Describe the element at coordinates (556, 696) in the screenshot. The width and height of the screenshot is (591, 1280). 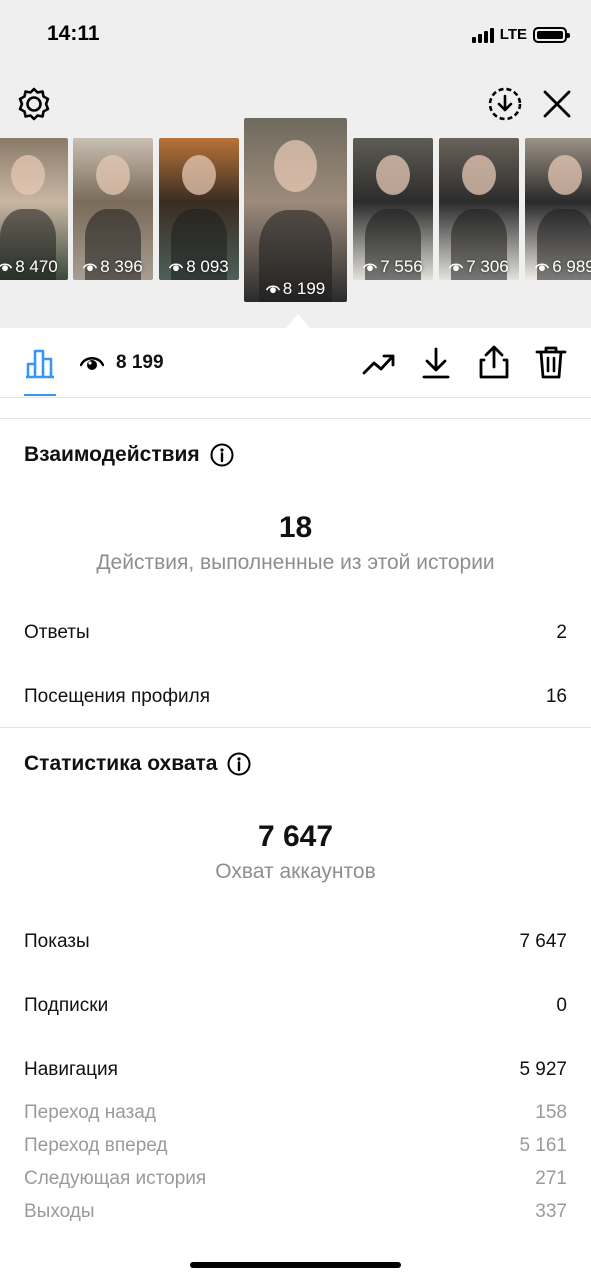
I see `stat-value: 16` at that location.